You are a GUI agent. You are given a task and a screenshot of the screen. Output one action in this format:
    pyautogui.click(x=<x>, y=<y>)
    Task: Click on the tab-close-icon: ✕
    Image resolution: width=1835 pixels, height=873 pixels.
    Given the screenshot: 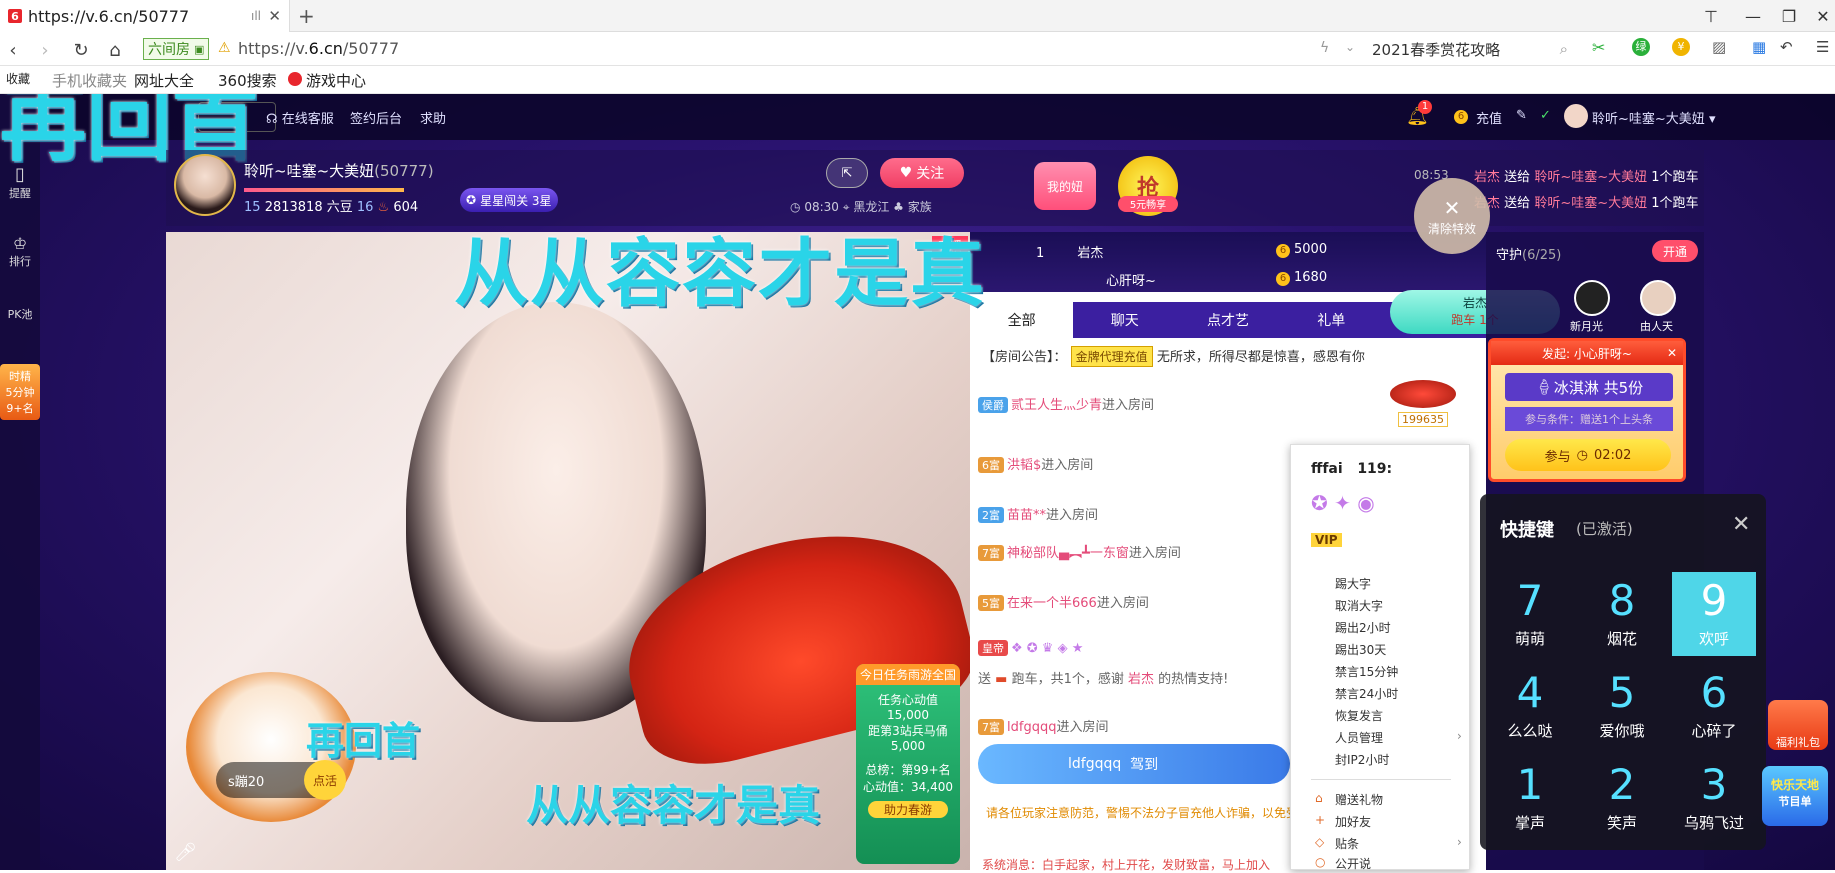 What is the action you would take?
    pyautogui.click(x=274, y=16)
    